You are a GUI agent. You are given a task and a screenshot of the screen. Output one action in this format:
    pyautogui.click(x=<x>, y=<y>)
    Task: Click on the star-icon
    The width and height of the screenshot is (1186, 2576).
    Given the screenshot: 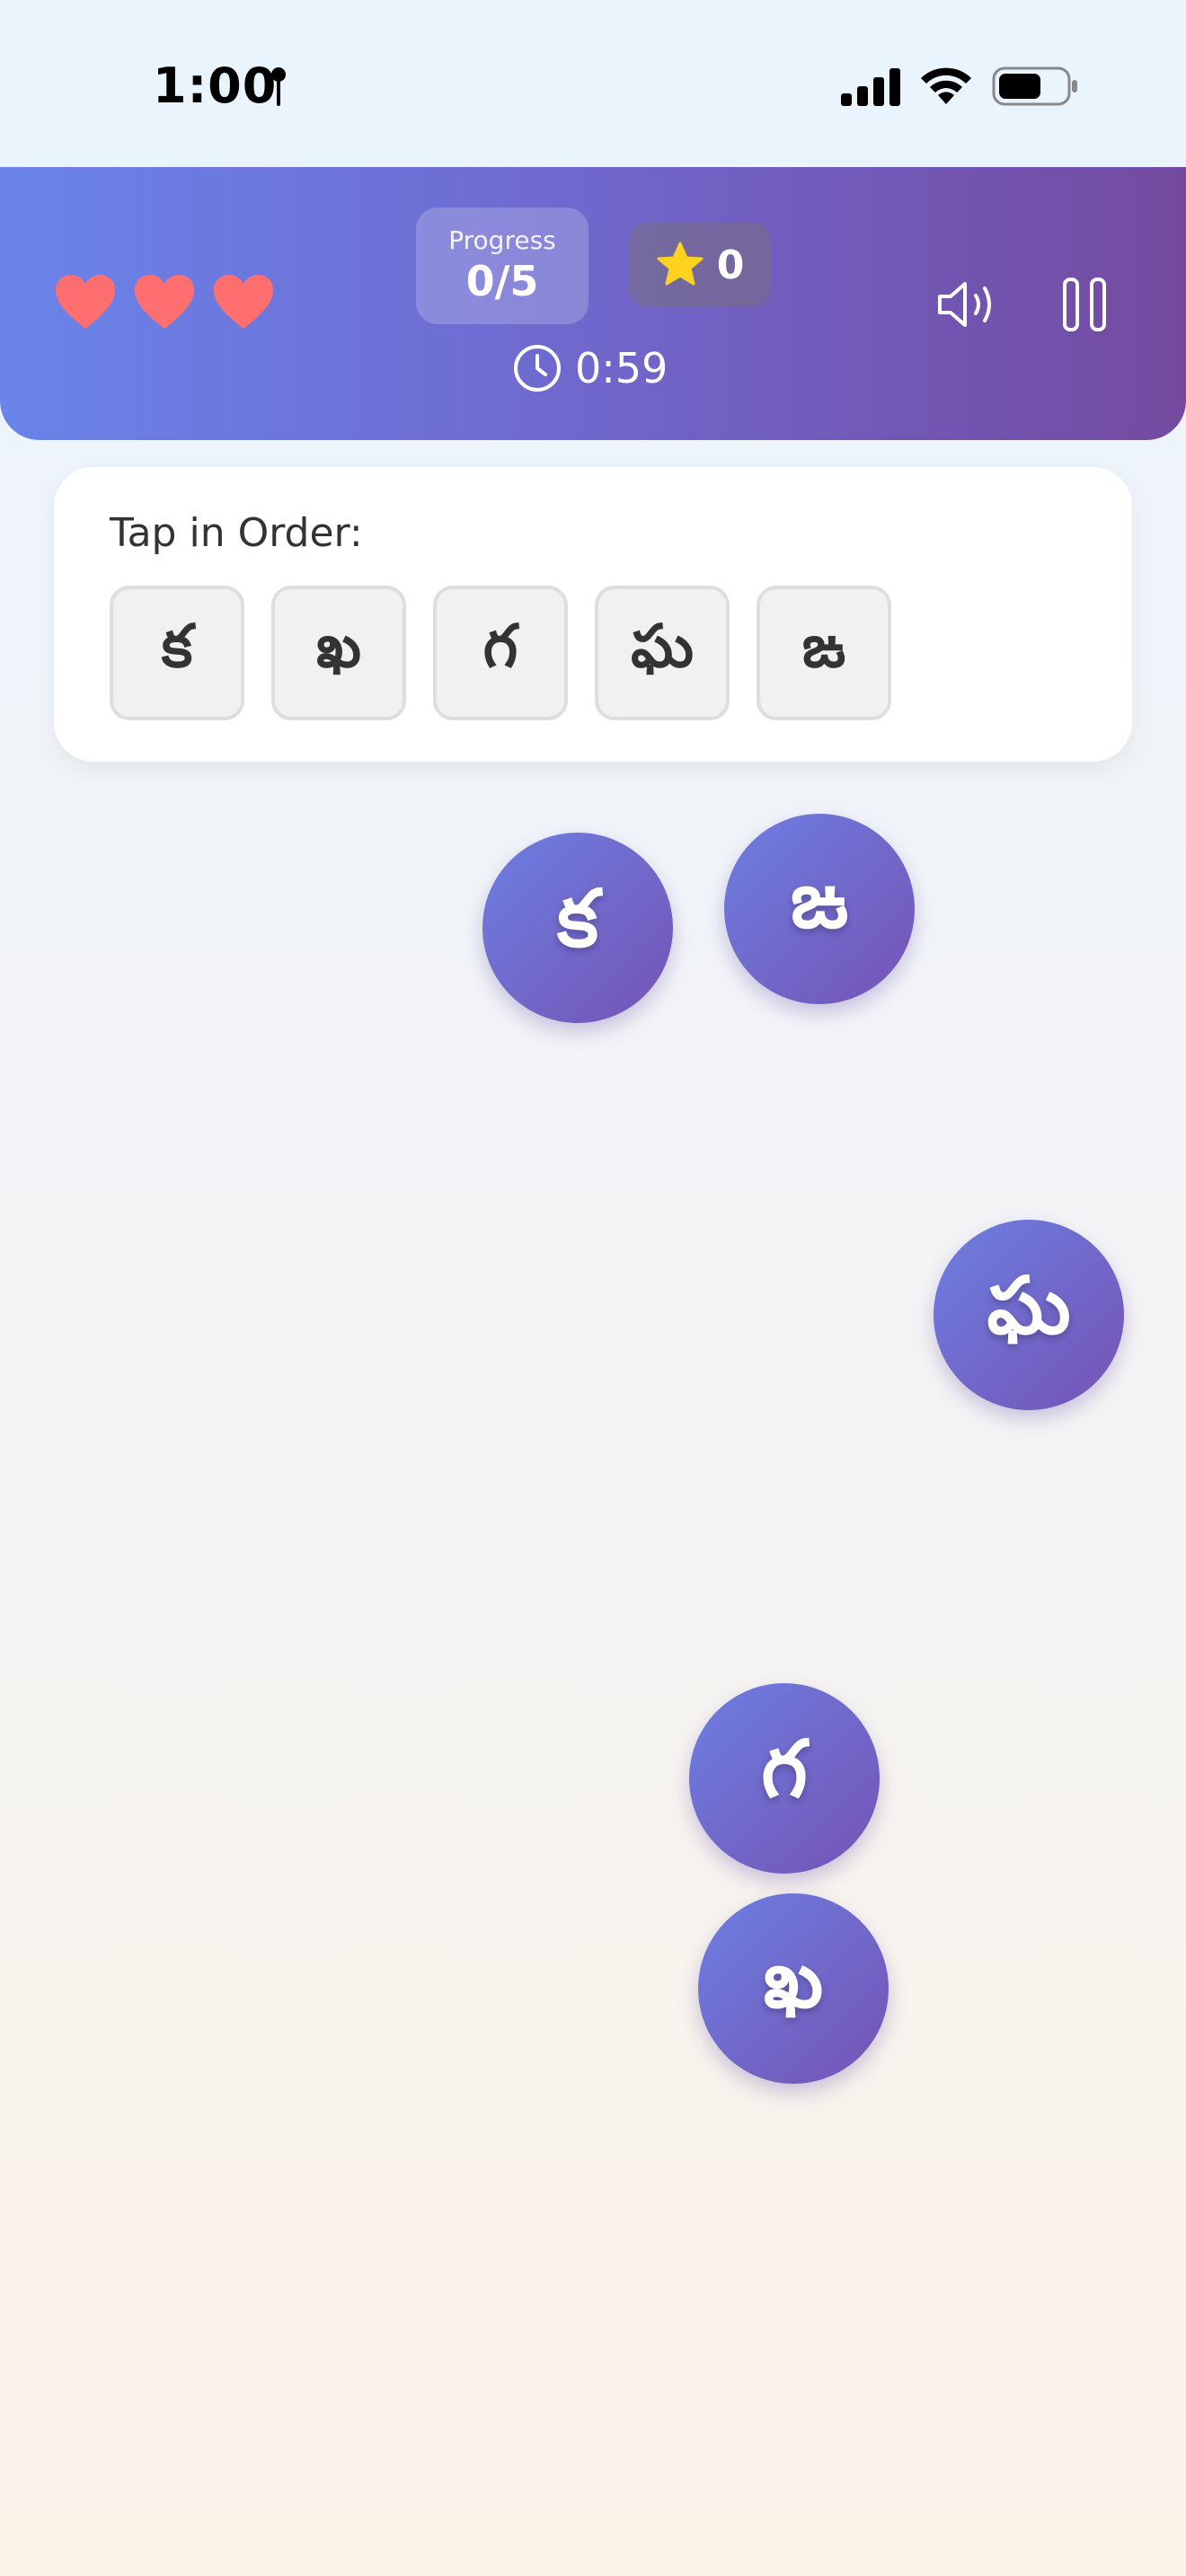 What is the action you would take?
    pyautogui.click(x=680, y=264)
    